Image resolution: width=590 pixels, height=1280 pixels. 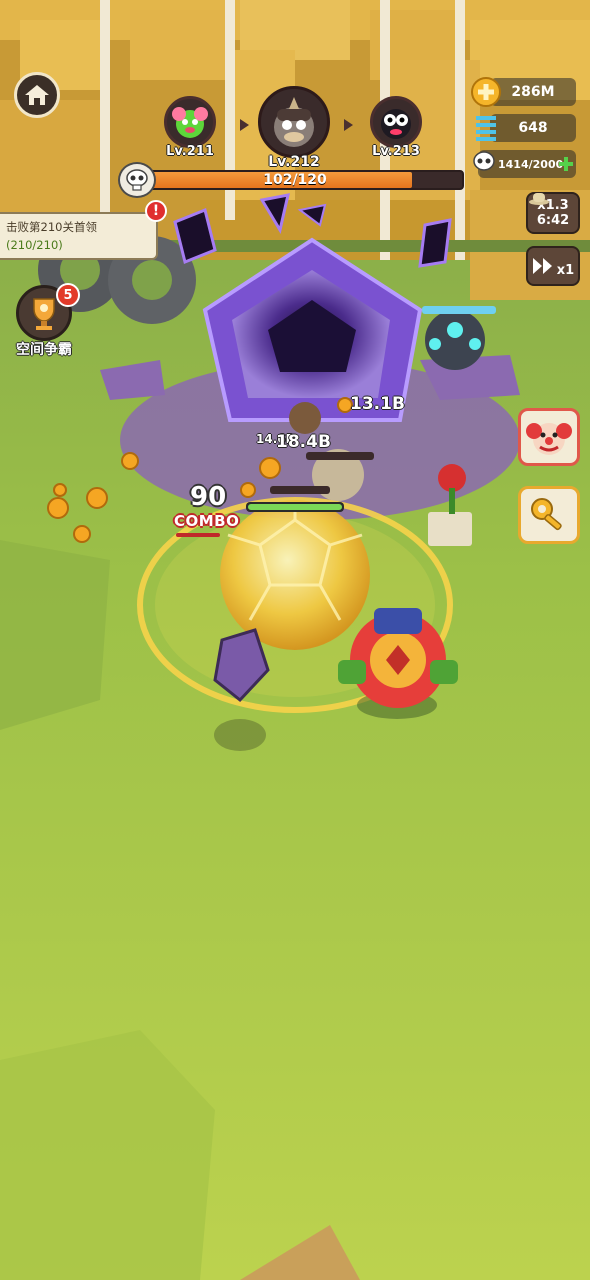 What do you see at coordinates (546, 514) in the screenshot?
I see `key-icon` at bounding box center [546, 514].